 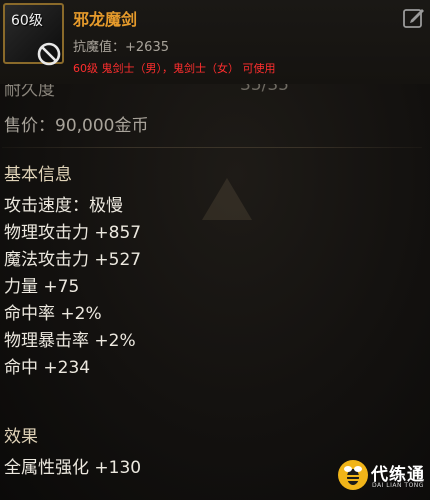 I want to click on stat-hit-rate: 命中率 +2%, so click(x=53, y=314).